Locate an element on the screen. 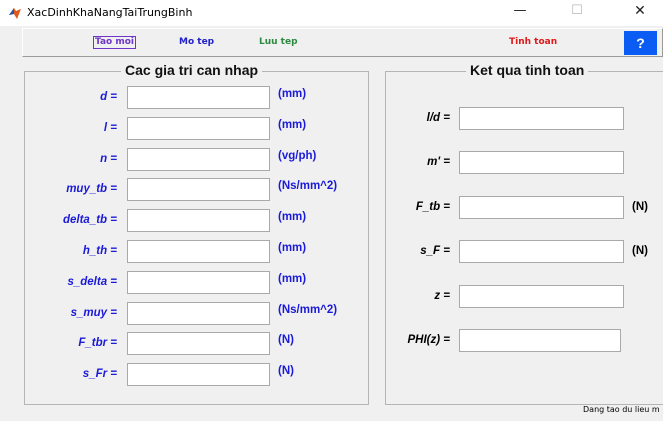 This screenshot has height=421, width=663. toolbar: Tao moi Mo tep Luu tep Tinh toan ? is located at coordinates (342, 42).